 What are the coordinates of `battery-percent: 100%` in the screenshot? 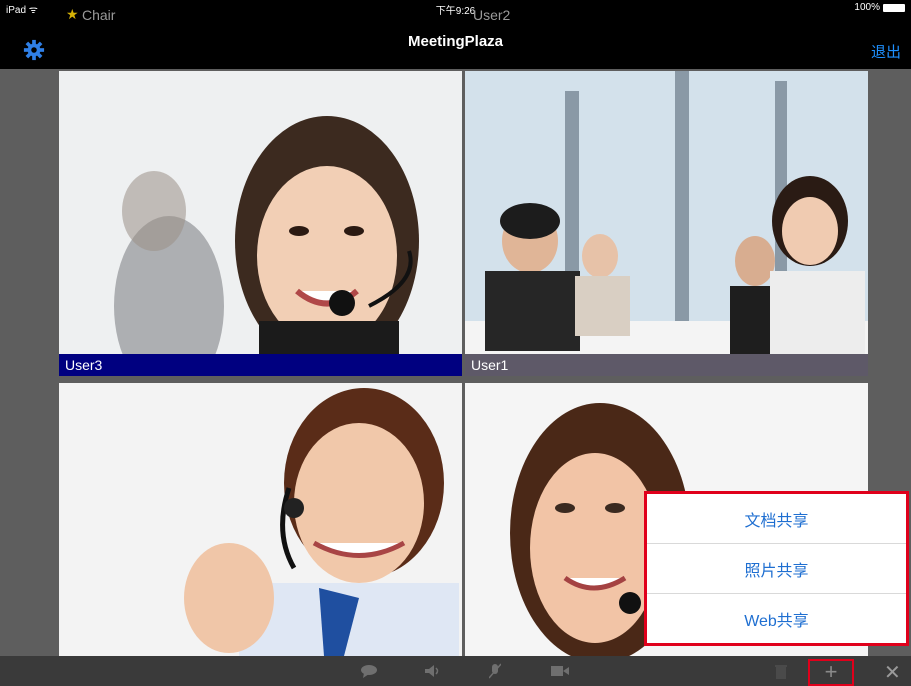 It's located at (867, 7).